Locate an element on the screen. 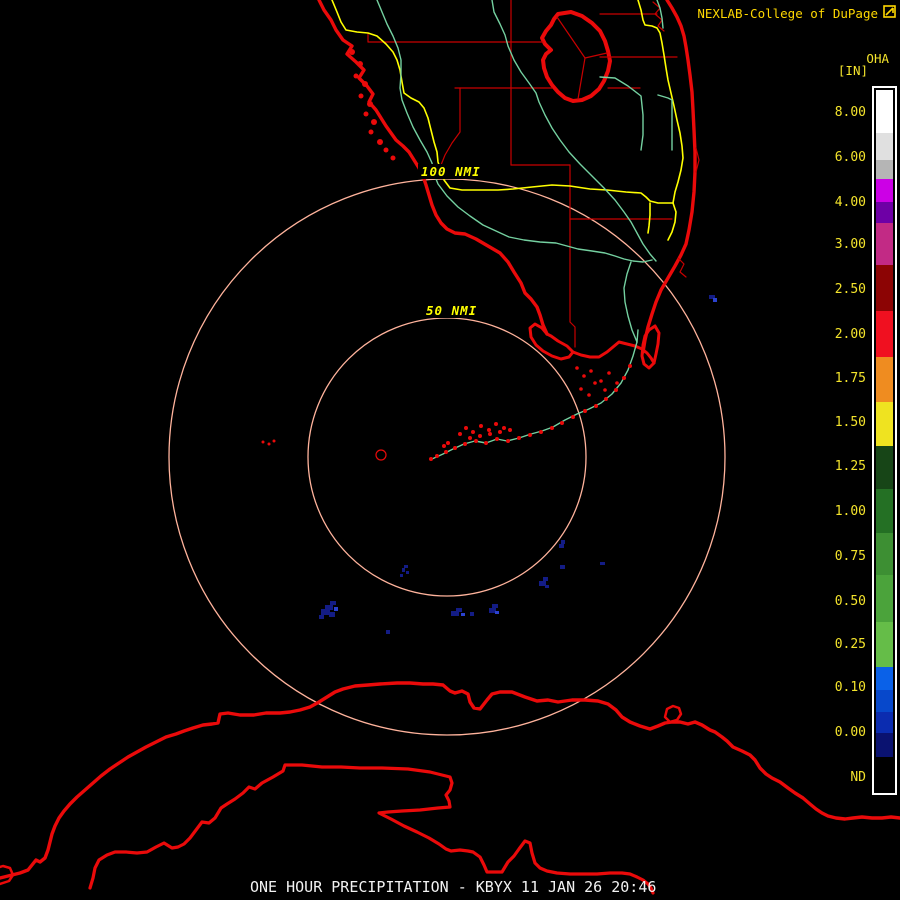 This screenshot has width=900, height=900. product-code-label: OHA is located at coordinates (877, 58).